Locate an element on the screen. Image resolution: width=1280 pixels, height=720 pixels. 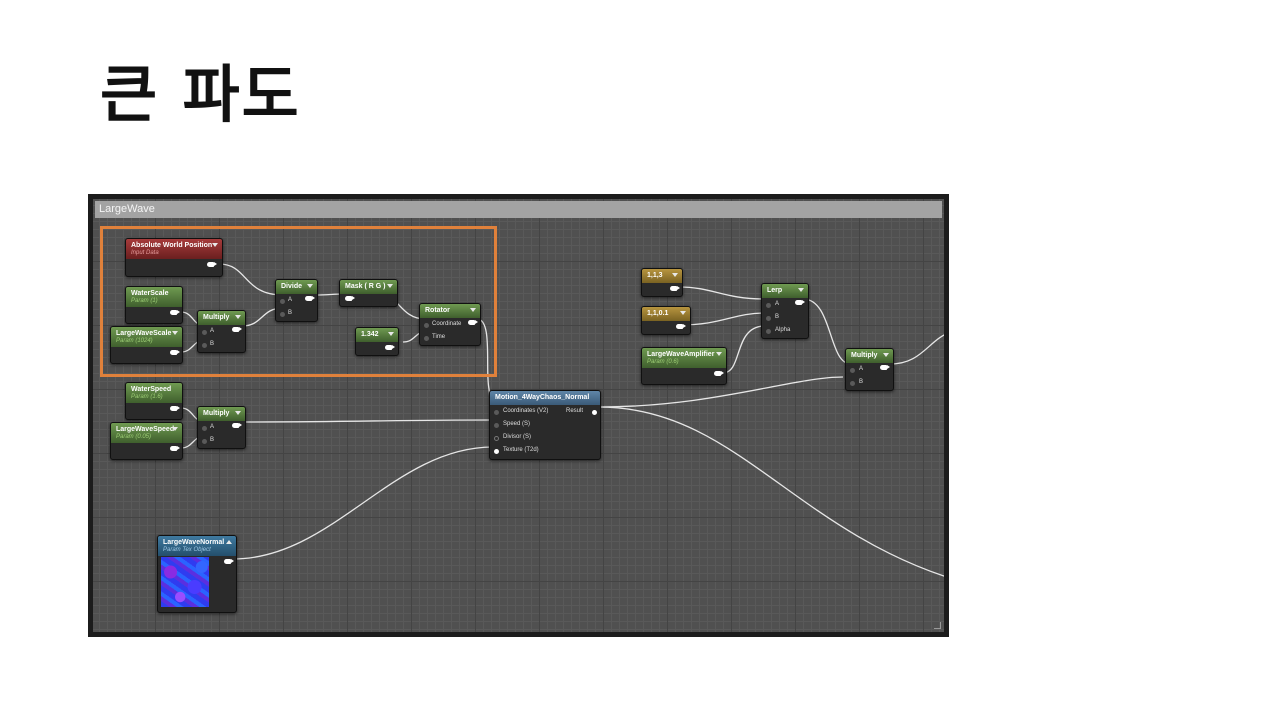
input-pin-time: Time is located at coordinates (434, 337).